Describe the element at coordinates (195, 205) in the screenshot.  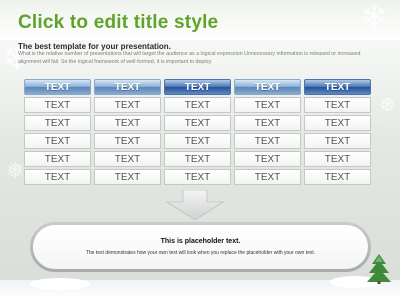
I see `down-arrow-icon` at that location.